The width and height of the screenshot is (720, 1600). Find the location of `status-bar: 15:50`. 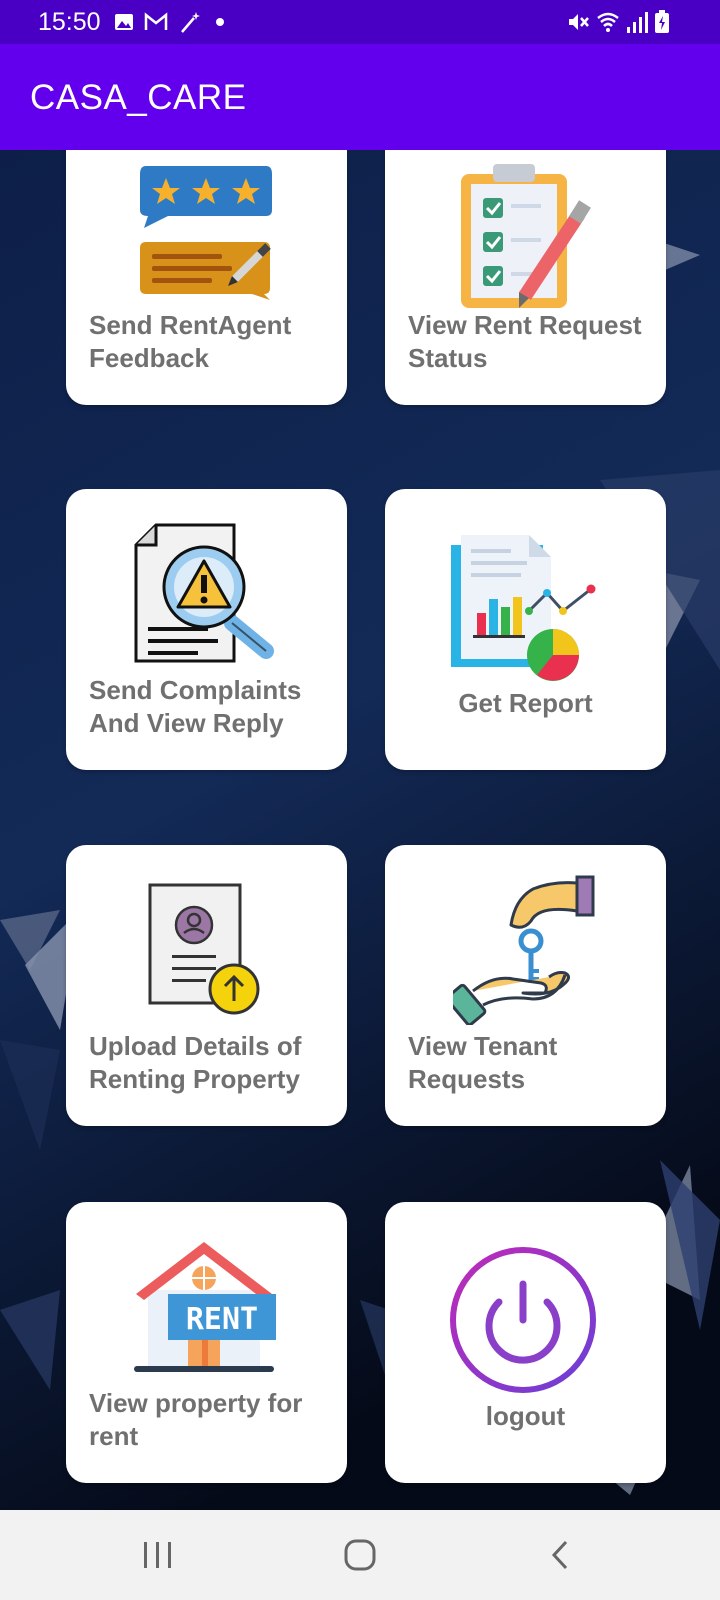

status-bar: 15:50 is located at coordinates (360, 22).